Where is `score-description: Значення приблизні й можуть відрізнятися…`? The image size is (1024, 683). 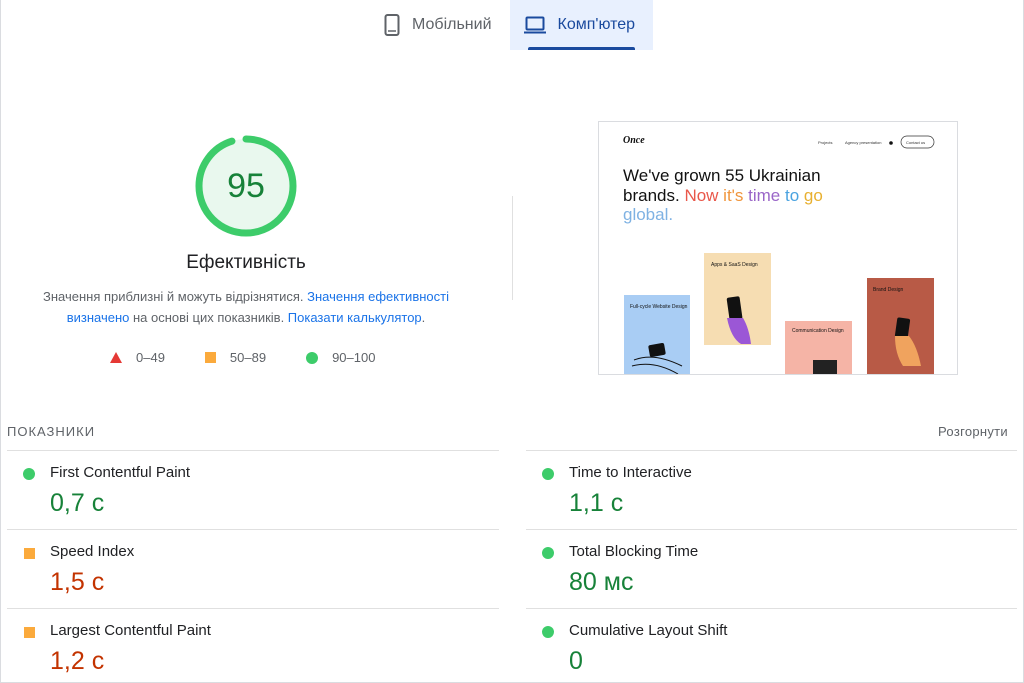
score-description: Значення приблизні й можуть відрізнятися… is located at coordinates (246, 307).